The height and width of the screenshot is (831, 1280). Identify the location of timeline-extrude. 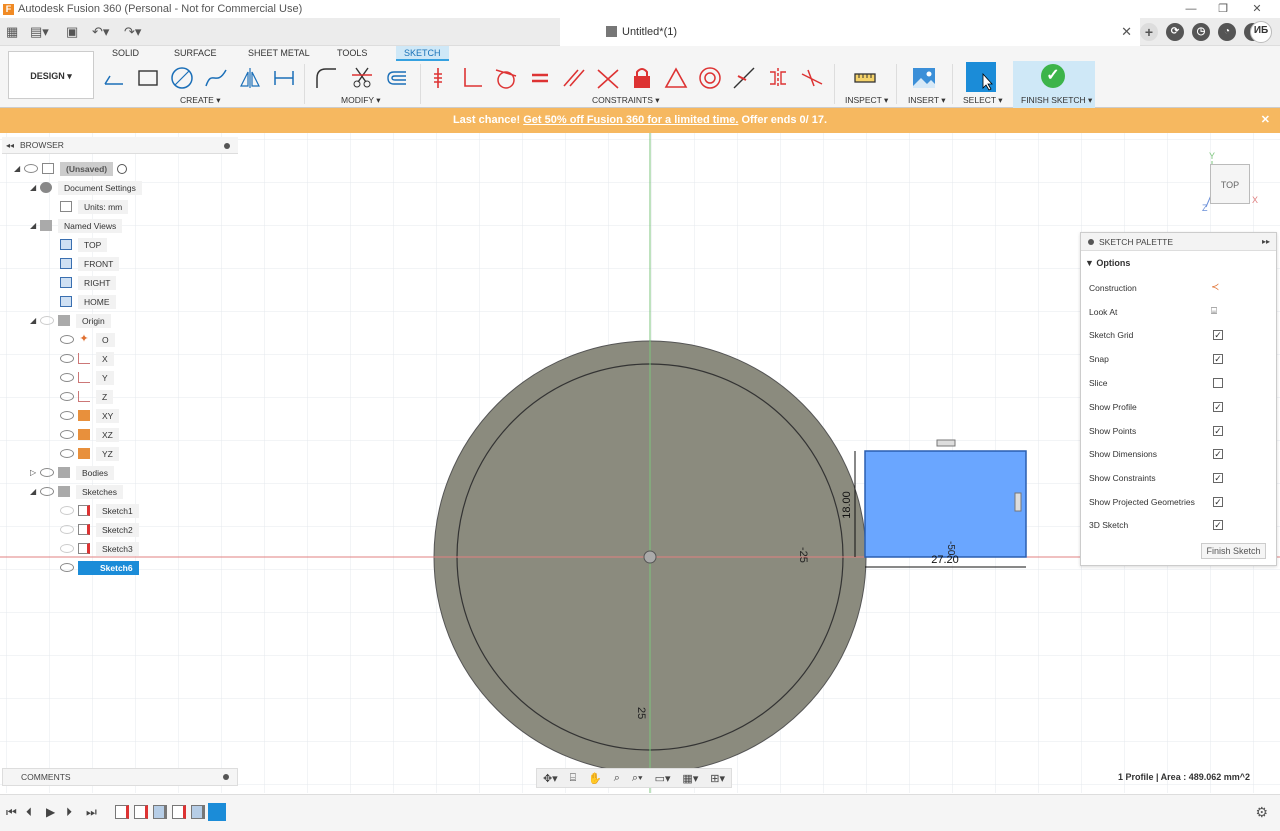
(160, 812).